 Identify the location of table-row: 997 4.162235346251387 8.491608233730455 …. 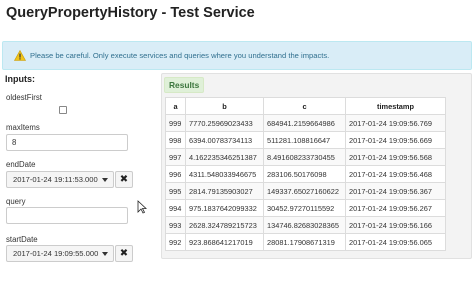
(305, 157).